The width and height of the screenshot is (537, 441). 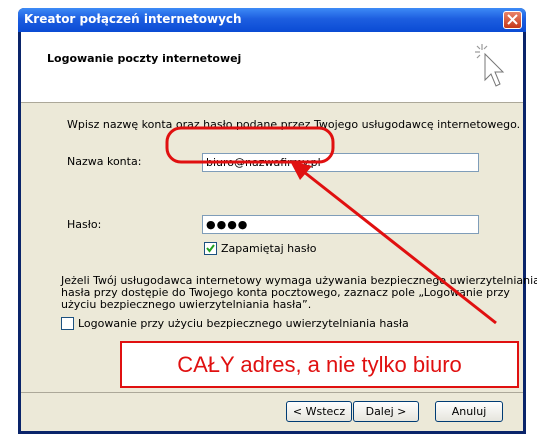 I want to click on remember-password-label: Zapamiętaj hasło, so click(x=269, y=248).